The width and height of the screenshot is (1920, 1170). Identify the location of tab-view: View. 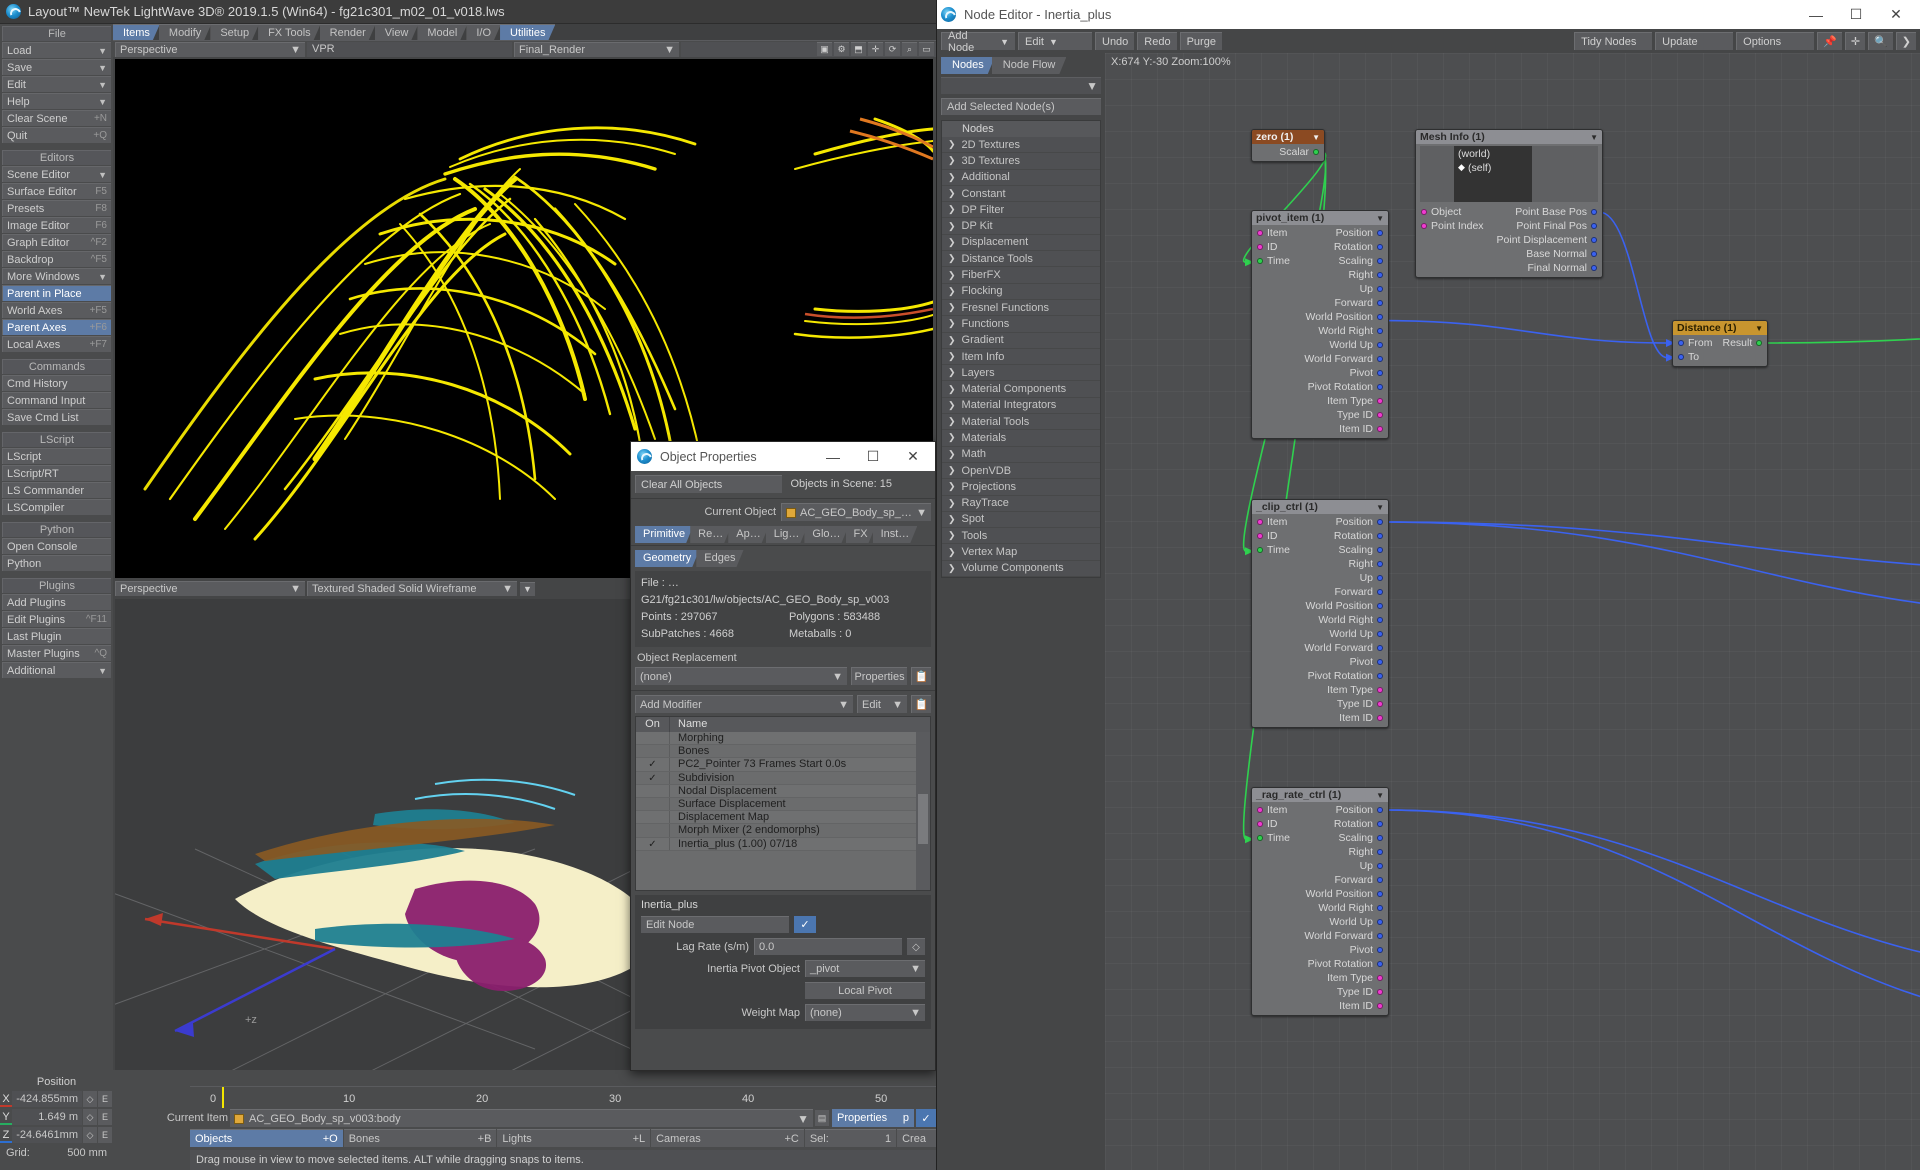
(397, 32).